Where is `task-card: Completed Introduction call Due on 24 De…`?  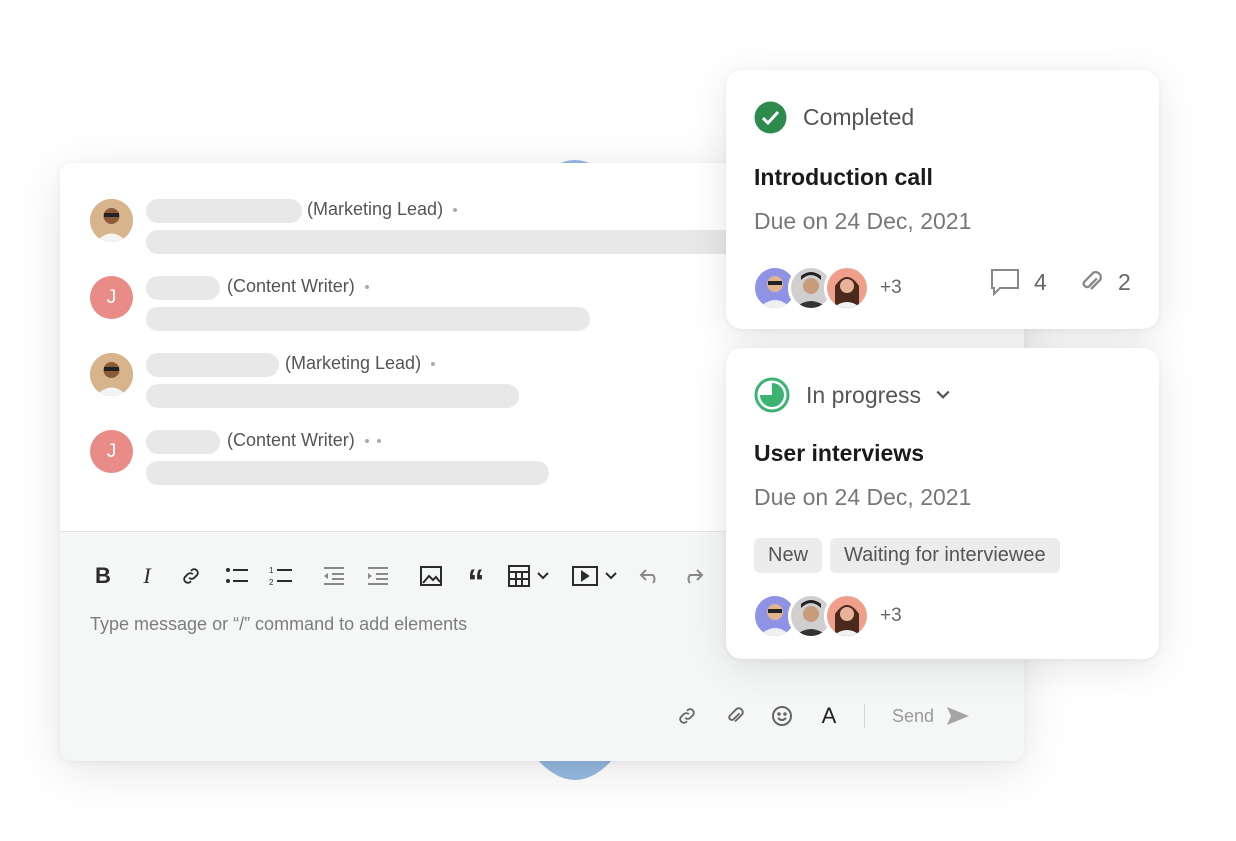
task-card: Completed Introduction call Due on 24 De… is located at coordinates (942, 199).